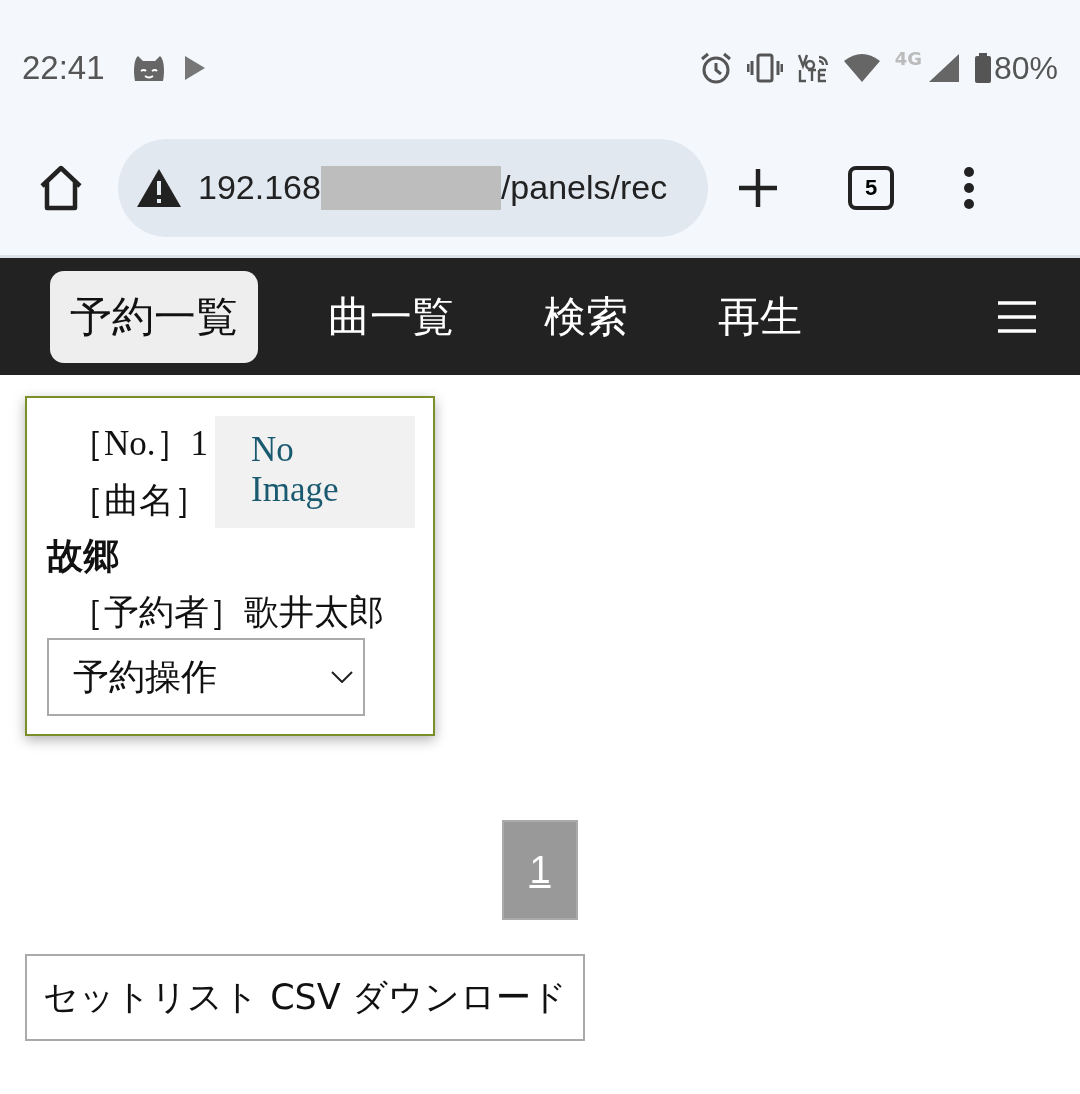  I want to click on nav-tab: 再生, so click(760, 316).